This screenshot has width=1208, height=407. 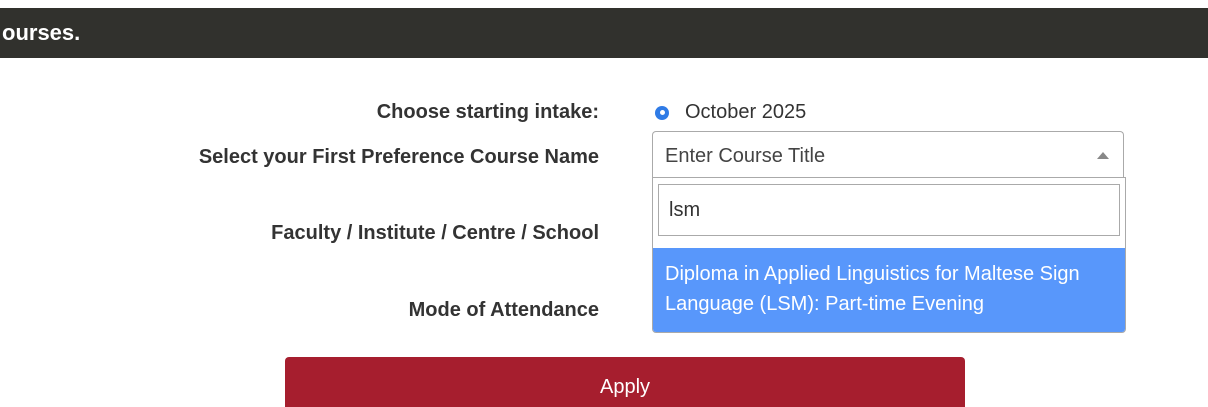 I want to click on course-select-placeholder: Enter Course Title, so click(x=745, y=156).